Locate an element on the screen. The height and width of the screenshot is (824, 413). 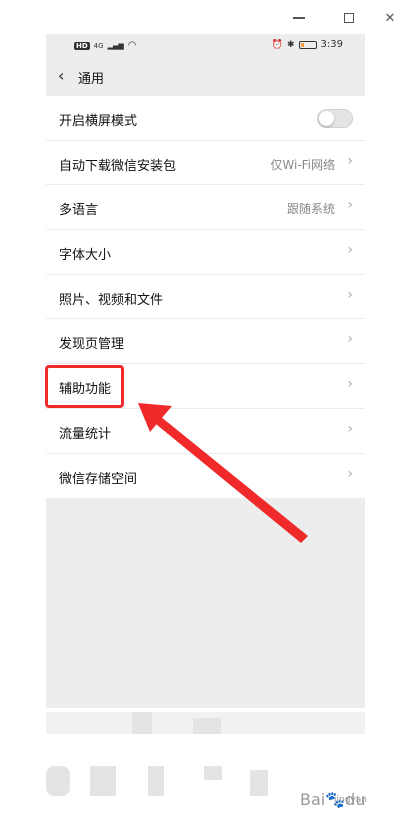
watermark-sub: jingyan is located at coordinates (350, 800).